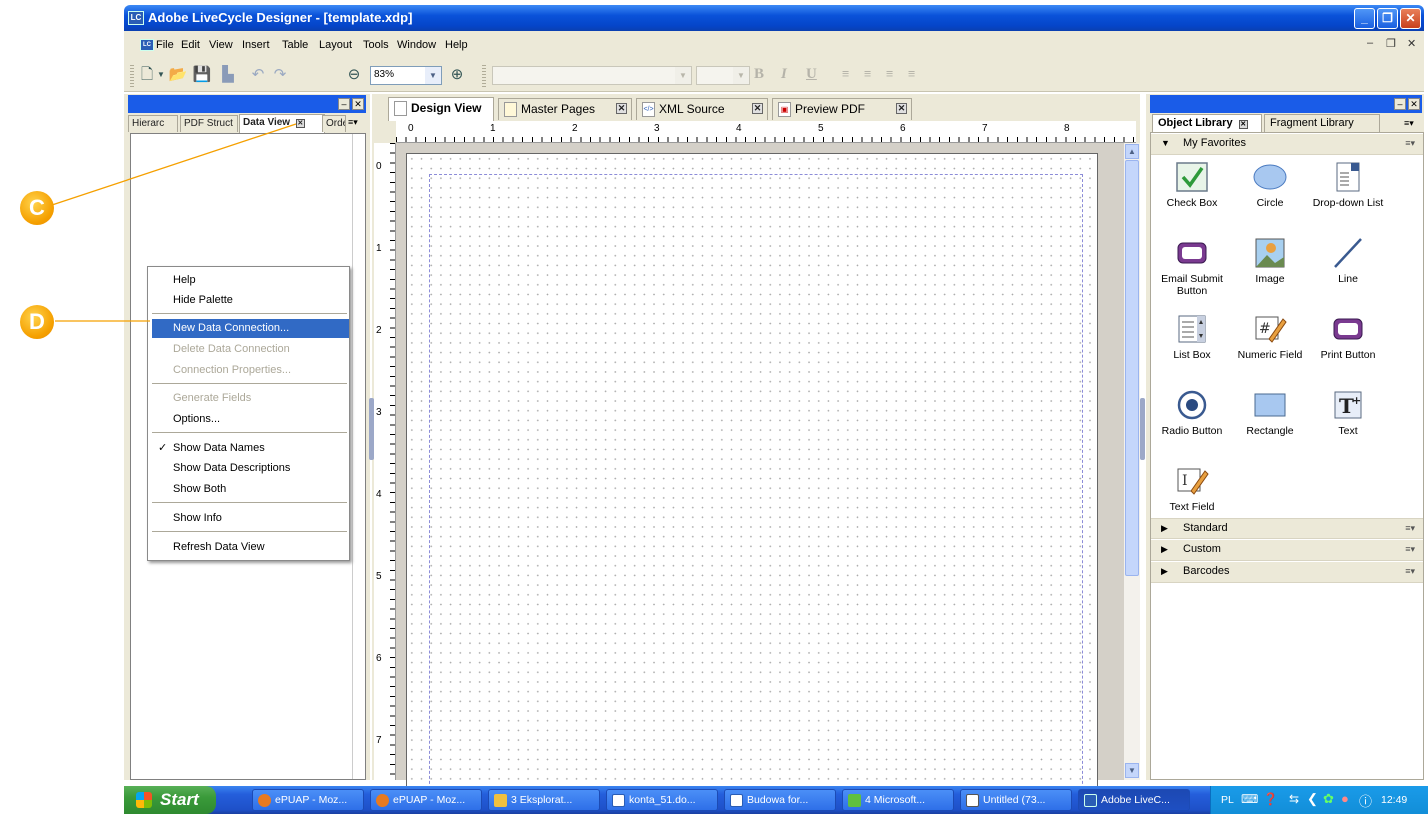  Describe the element at coordinates (1411, 43) in the screenshot. I see `mdi-close-icon: ✕` at that location.